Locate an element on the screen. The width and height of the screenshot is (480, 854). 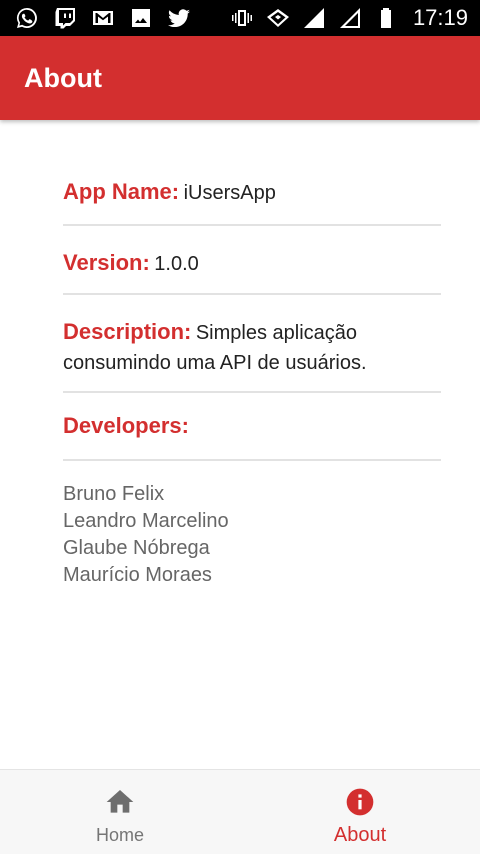
gmail-icon is located at coordinates (103, 18).